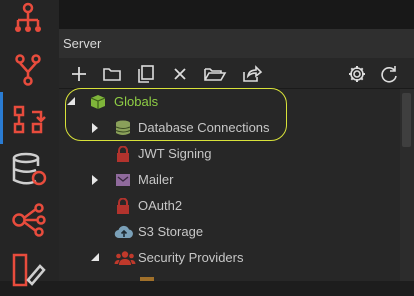 The height and width of the screenshot is (296, 414). I want to click on delete-button, so click(180, 74).